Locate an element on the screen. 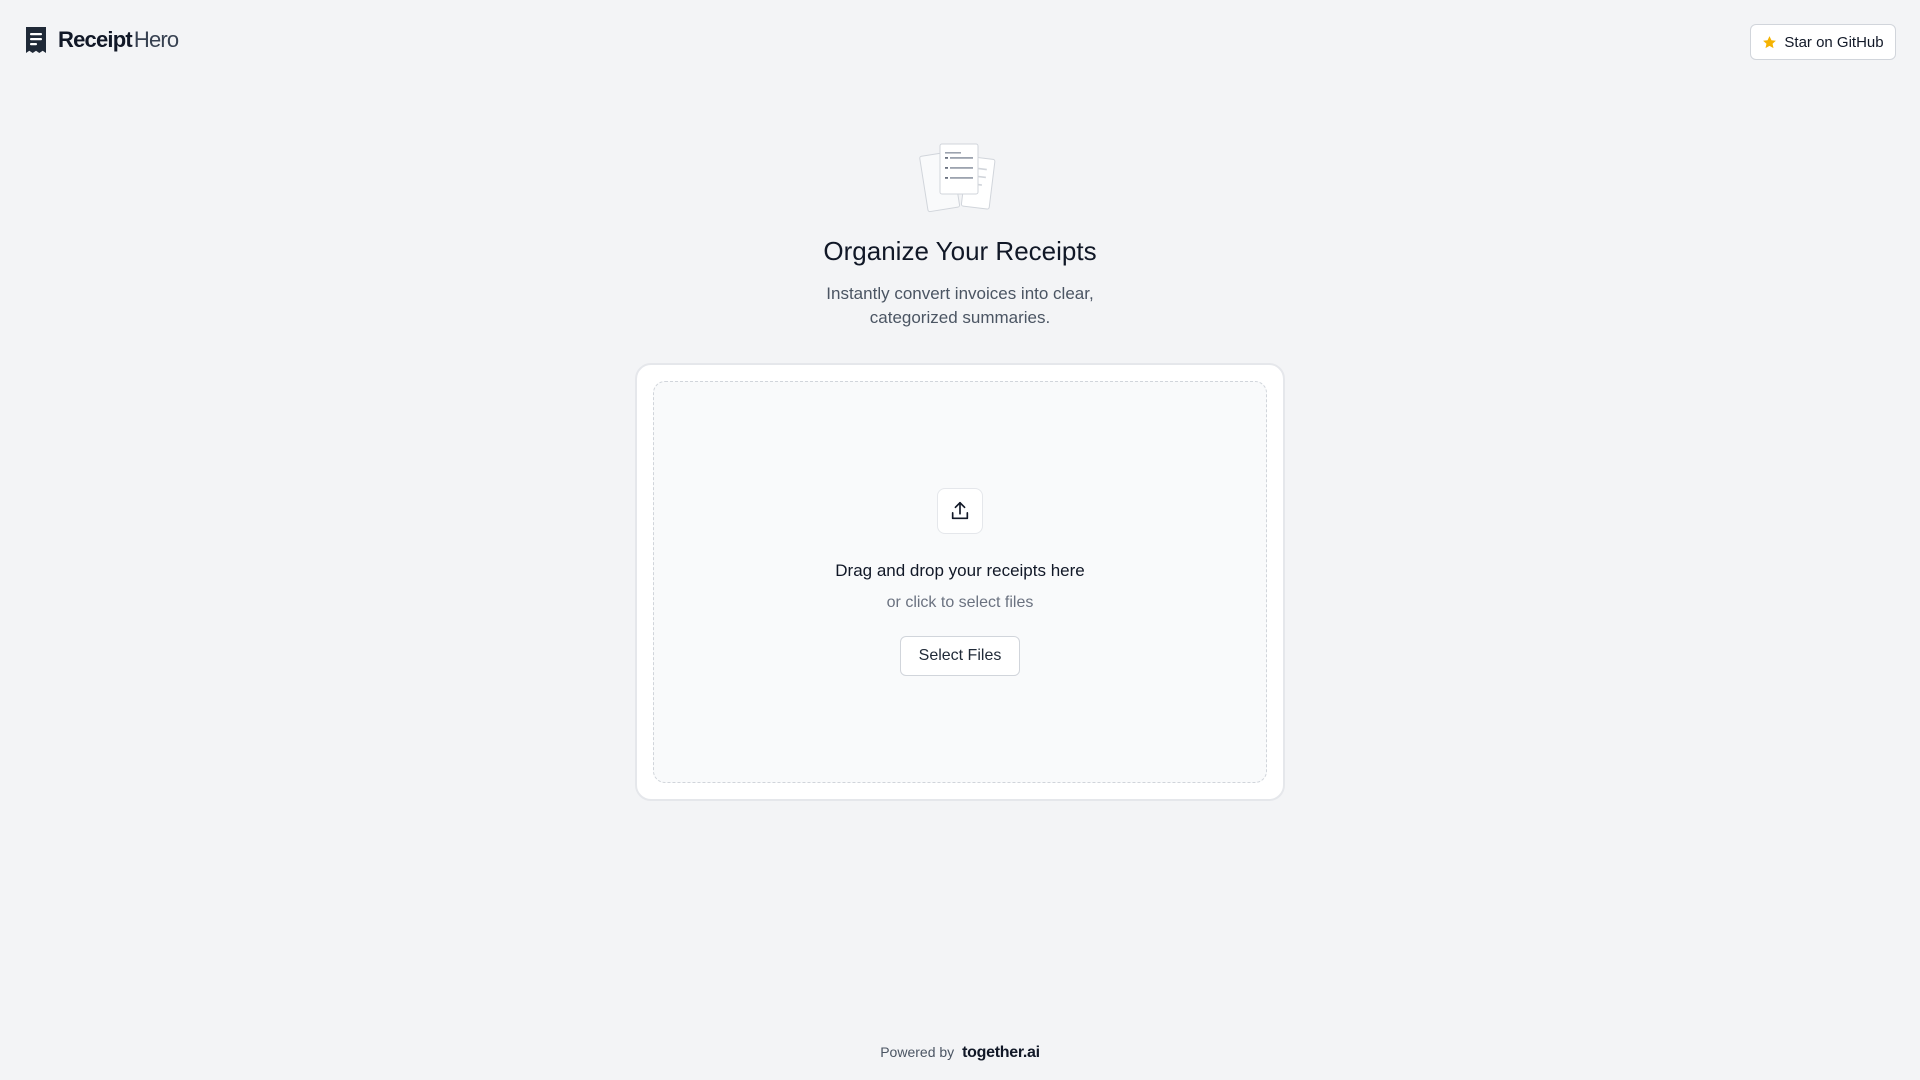 This screenshot has width=1920, height=1080. receipts-illustration is located at coordinates (957, 178).